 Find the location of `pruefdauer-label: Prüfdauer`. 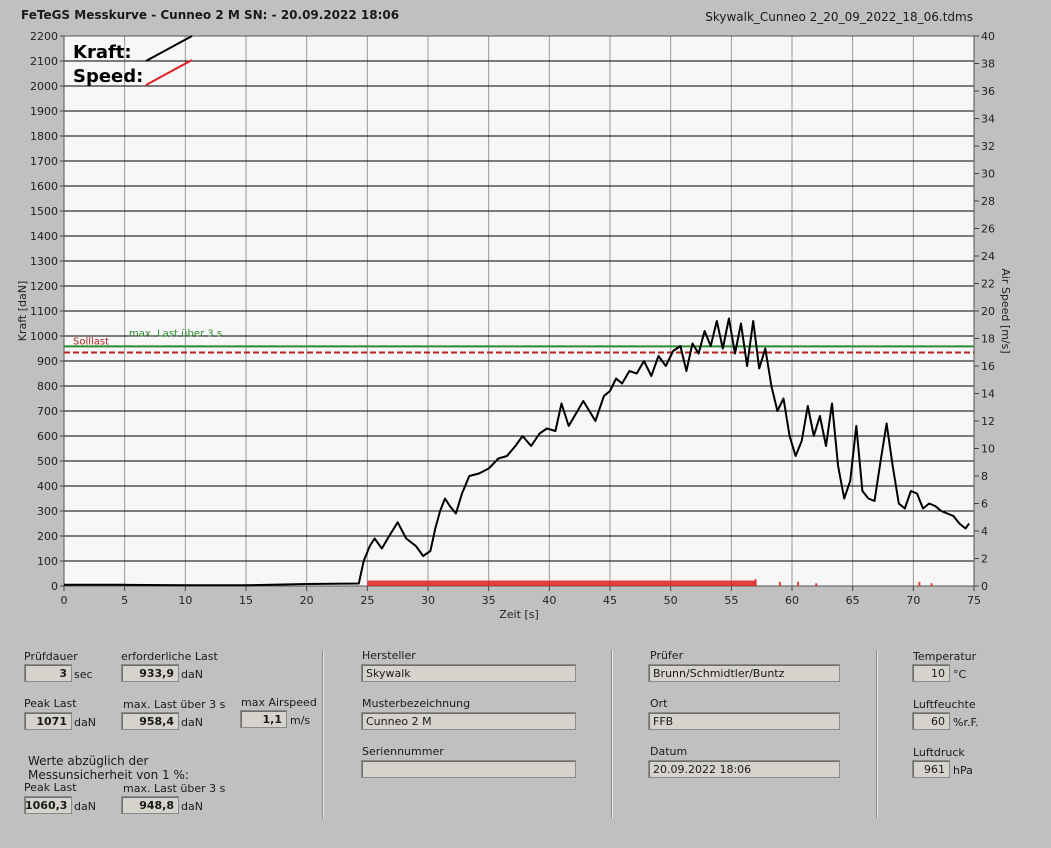

pruefdauer-label: Prüfdauer is located at coordinates (51, 656).